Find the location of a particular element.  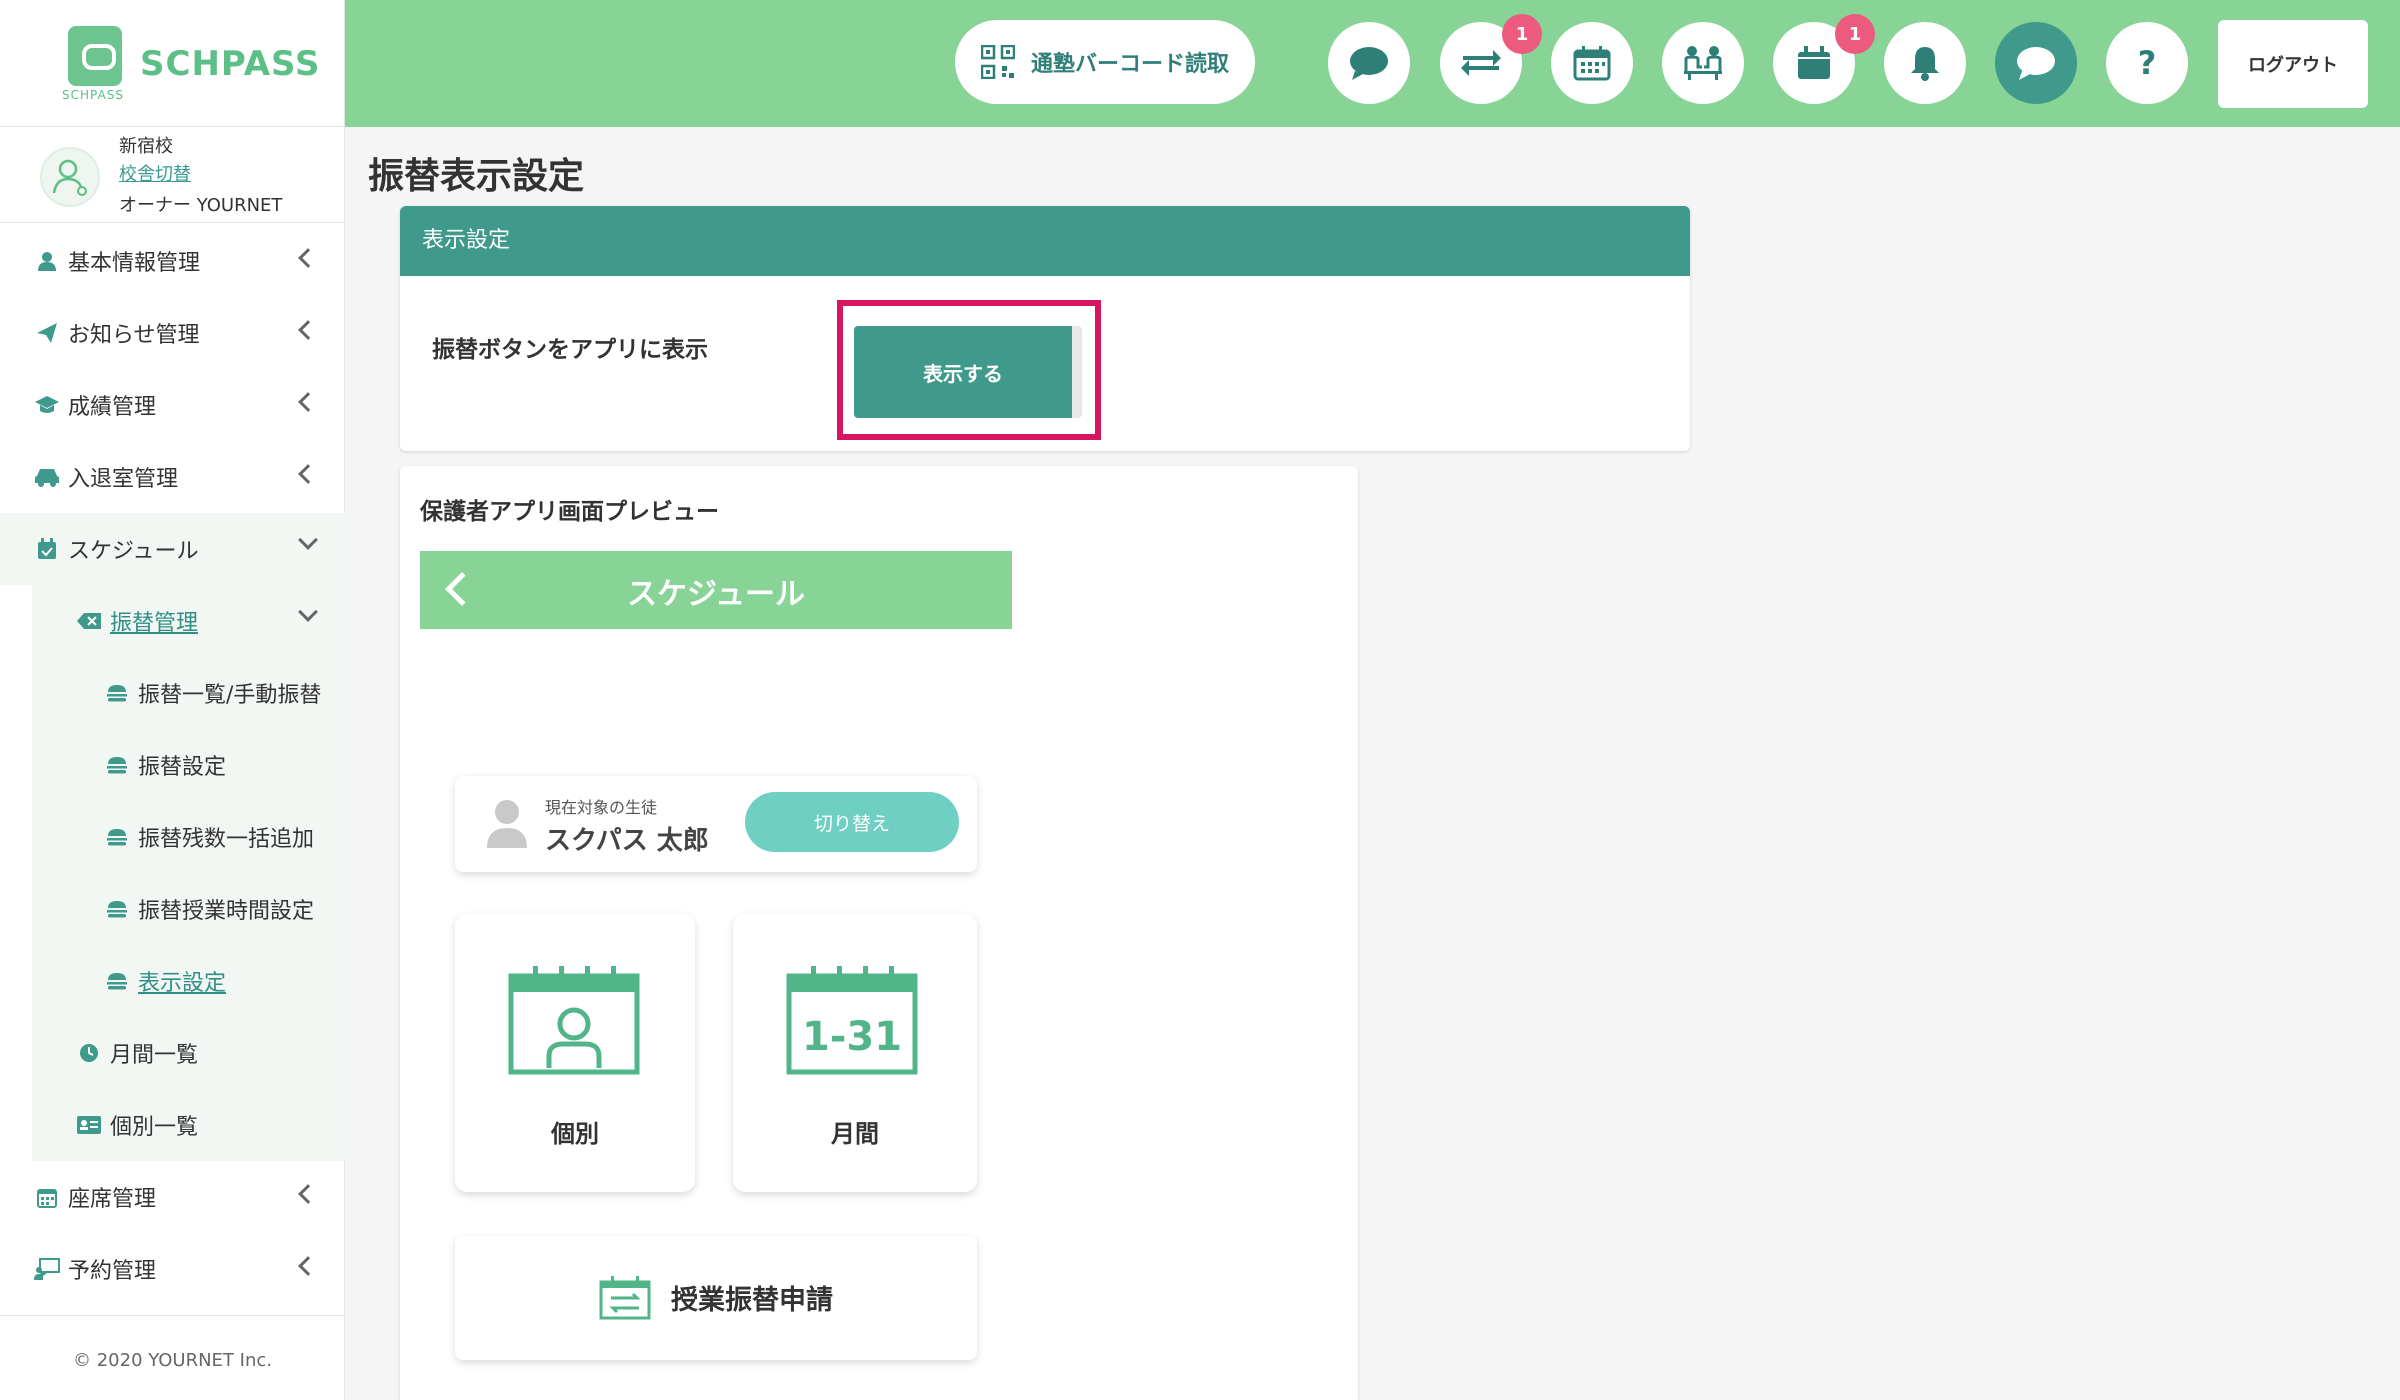

sidebar-item-label: 振替一覧/手動振替 is located at coordinates (230, 695).